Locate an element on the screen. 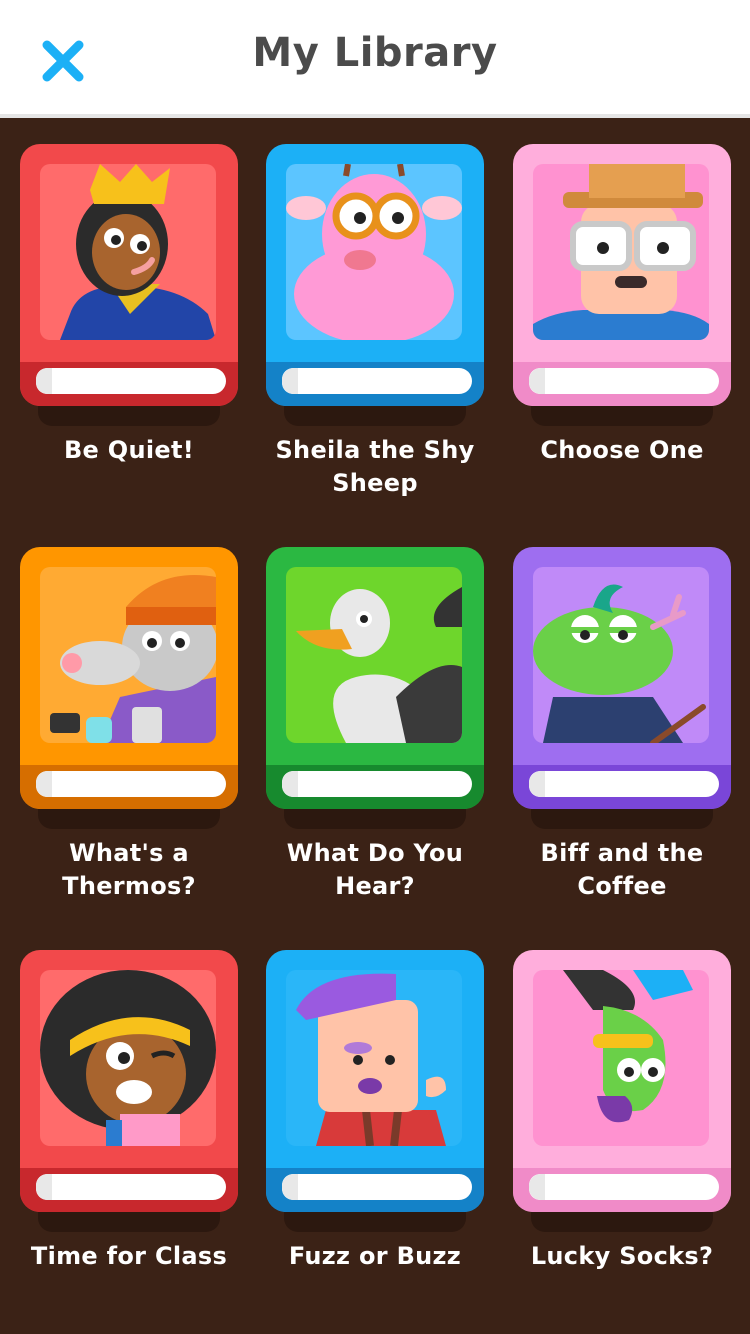 The height and width of the screenshot is (1334, 750). top-bar: My Library is located at coordinates (375, 59).